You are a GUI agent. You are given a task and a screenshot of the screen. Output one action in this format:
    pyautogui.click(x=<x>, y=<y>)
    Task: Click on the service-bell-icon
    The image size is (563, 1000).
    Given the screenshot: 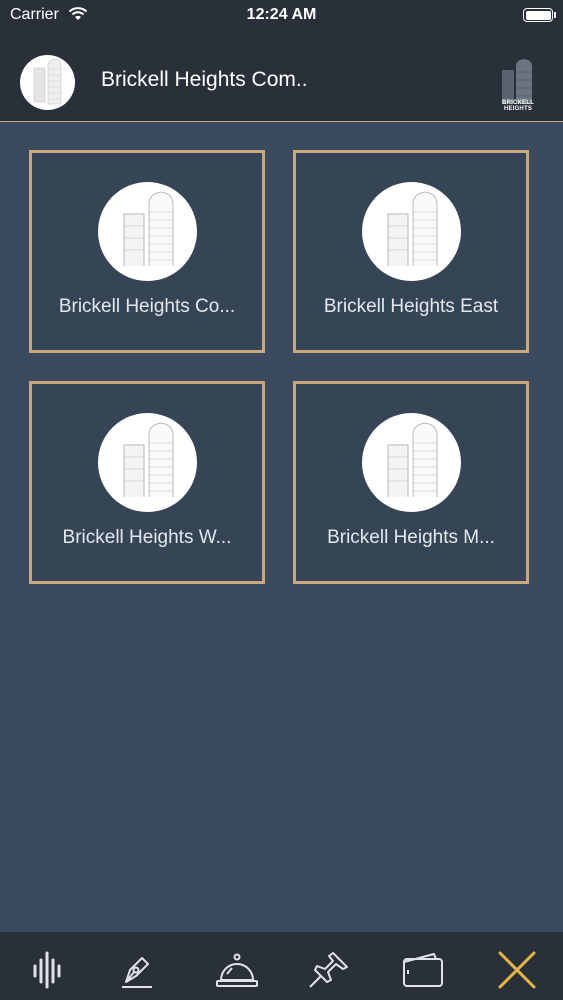 What is the action you would take?
    pyautogui.click(x=237, y=970)
    